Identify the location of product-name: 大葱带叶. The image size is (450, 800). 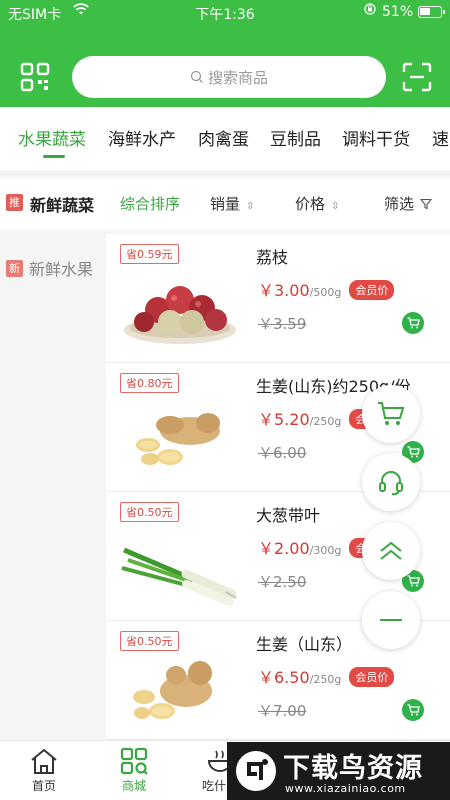
(288, 515).